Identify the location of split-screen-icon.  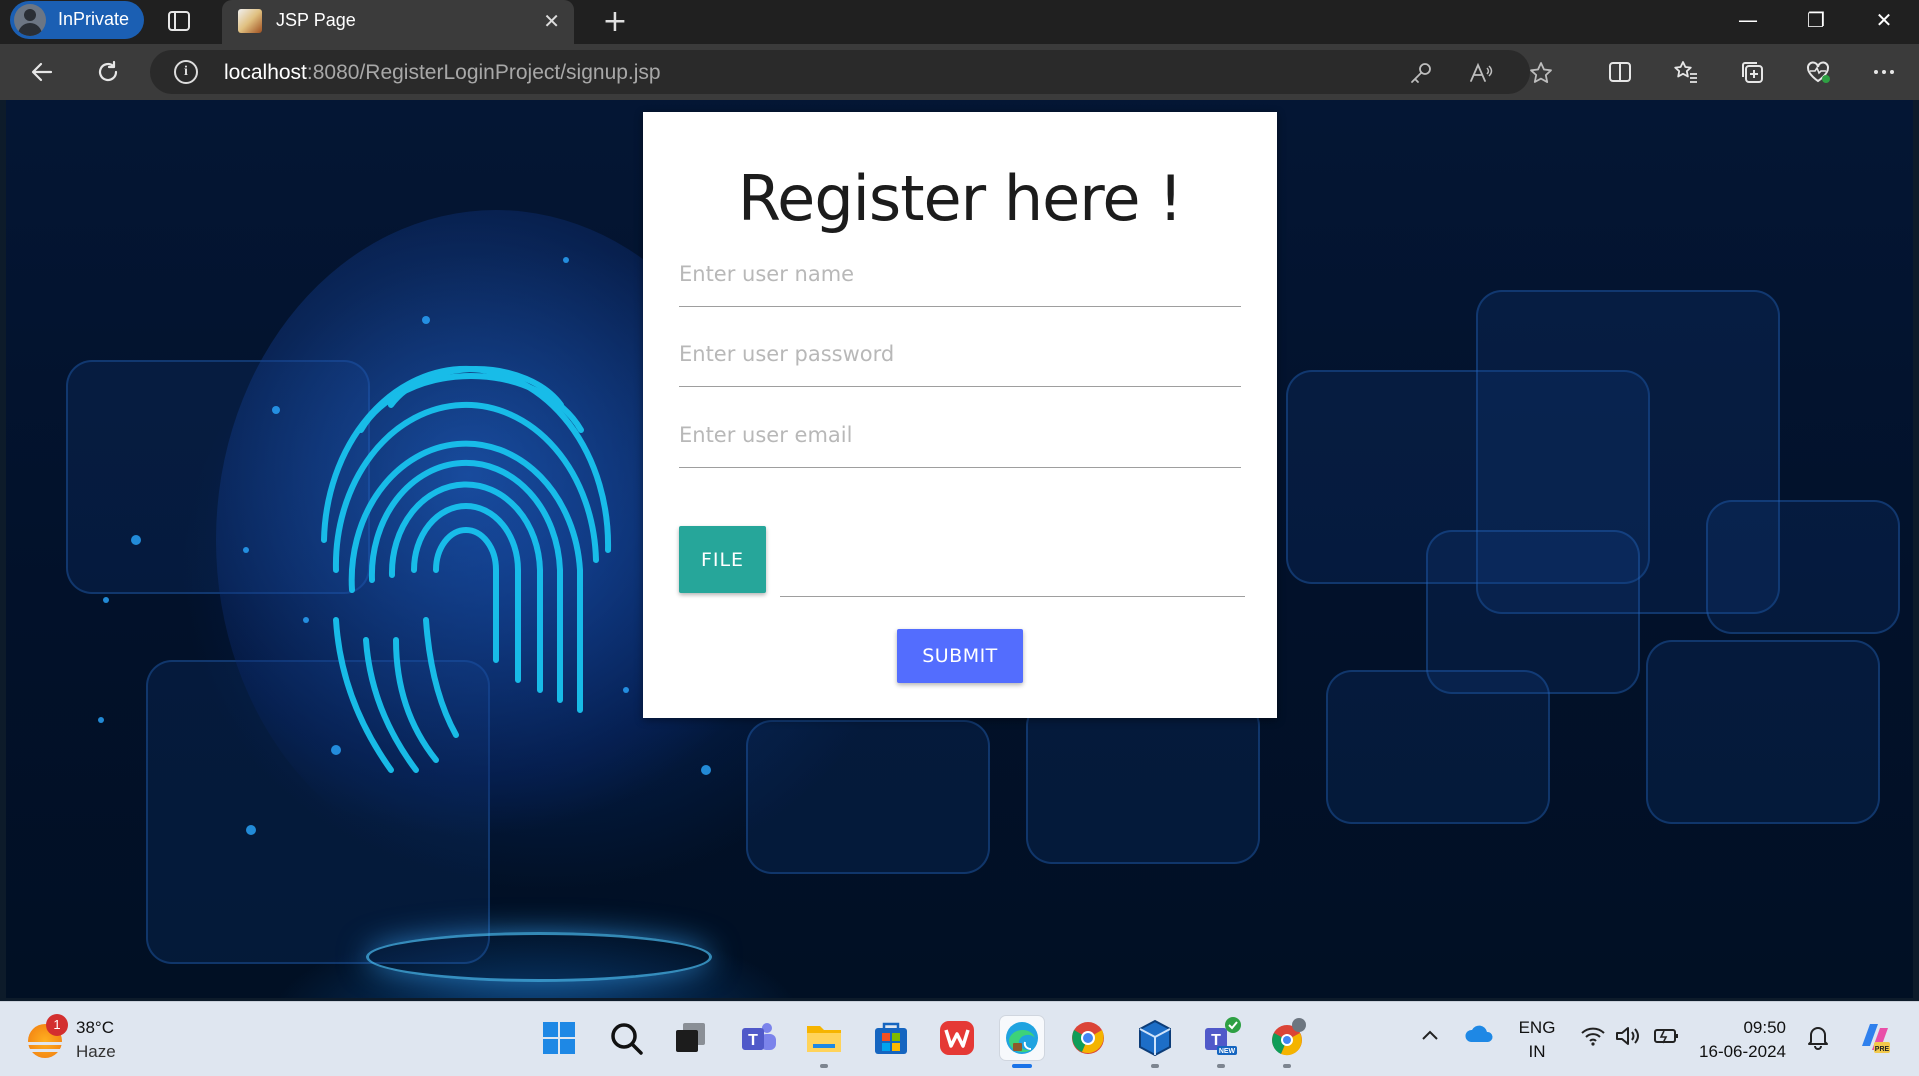
(1620, 72).